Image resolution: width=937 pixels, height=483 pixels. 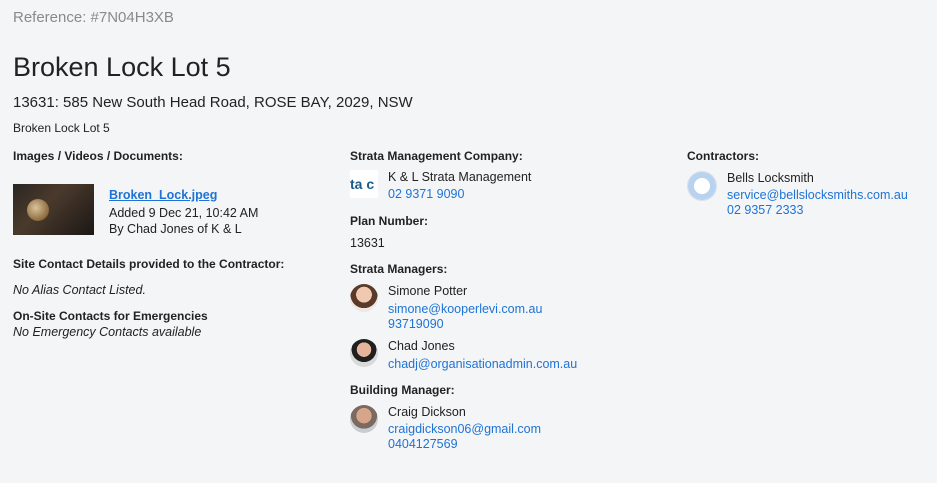 I want to click on strata-company-name: K & L Strata Management, so click(x=460, y=177).